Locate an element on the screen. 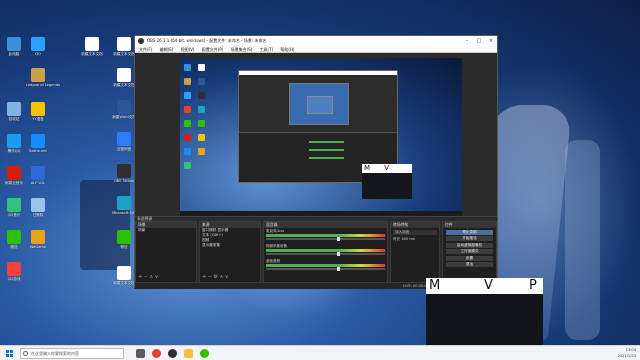 This screenshot has width=640, height=360. duration-value: 300 ms is located at coordinates (408, 239).